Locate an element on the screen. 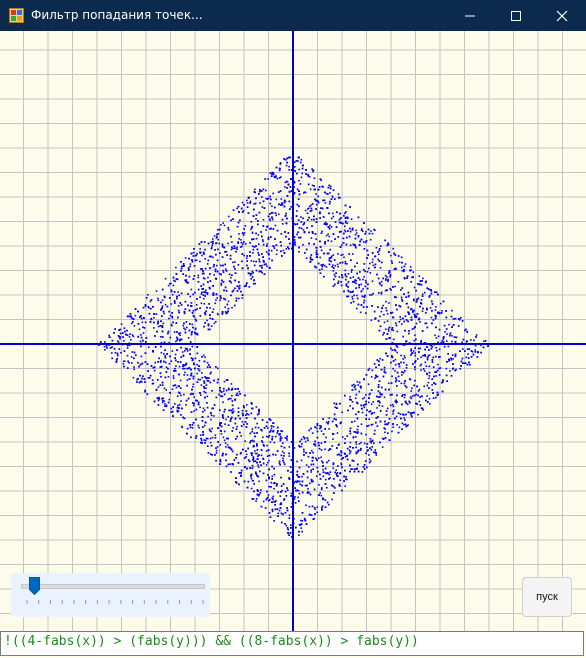 Image resolution: width=586 pixels, height=658 pixels. maximize-button is located at coordinates (516, 15).